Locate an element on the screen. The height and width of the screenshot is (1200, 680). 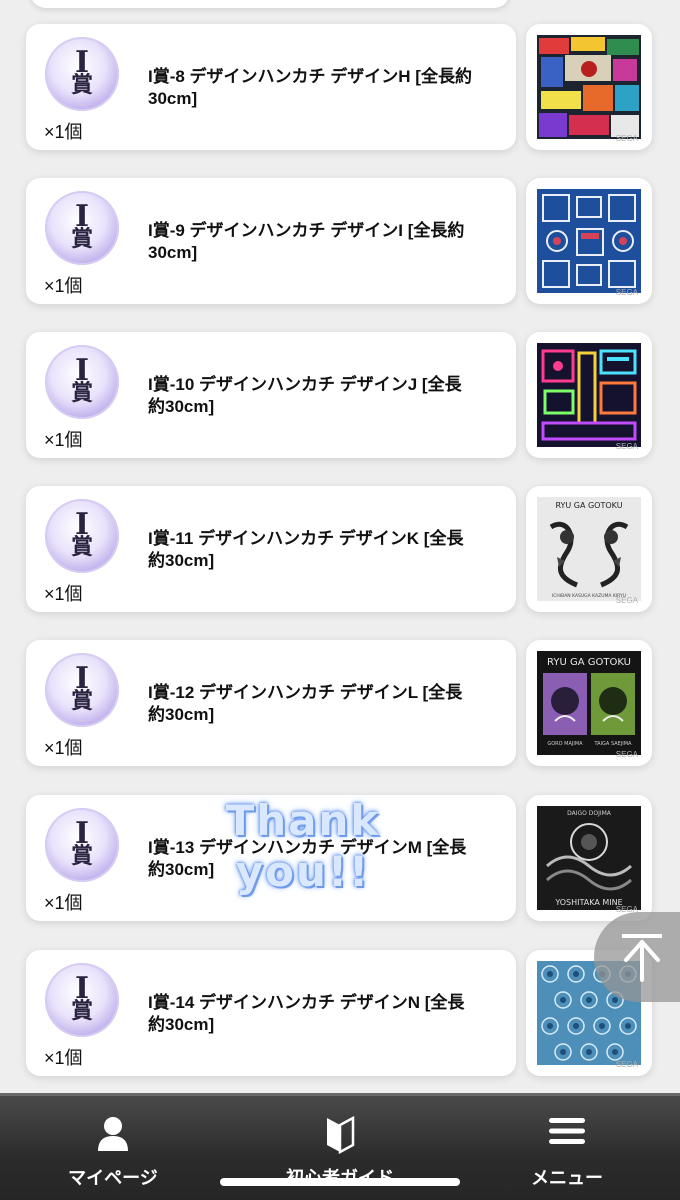
thumb-caption: YOSHITAKA MINE is located at coordinates (588, 902).